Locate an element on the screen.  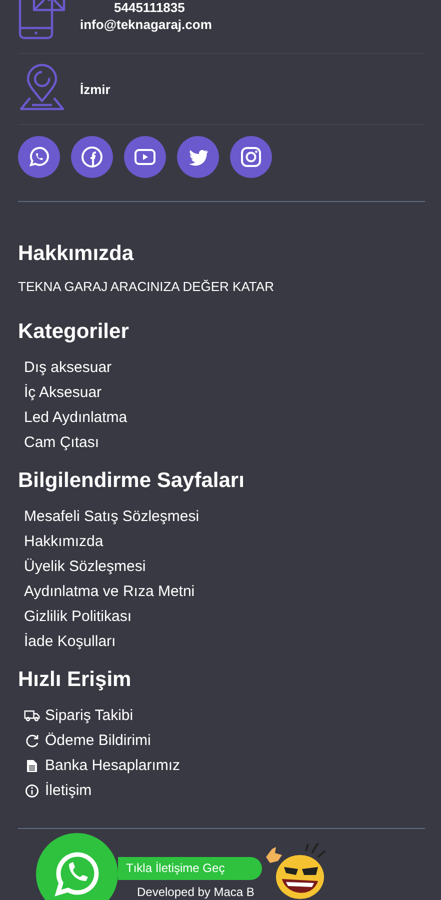
footer-link: Üyelik Sözleşmesi is located at coordinates (85, 566).